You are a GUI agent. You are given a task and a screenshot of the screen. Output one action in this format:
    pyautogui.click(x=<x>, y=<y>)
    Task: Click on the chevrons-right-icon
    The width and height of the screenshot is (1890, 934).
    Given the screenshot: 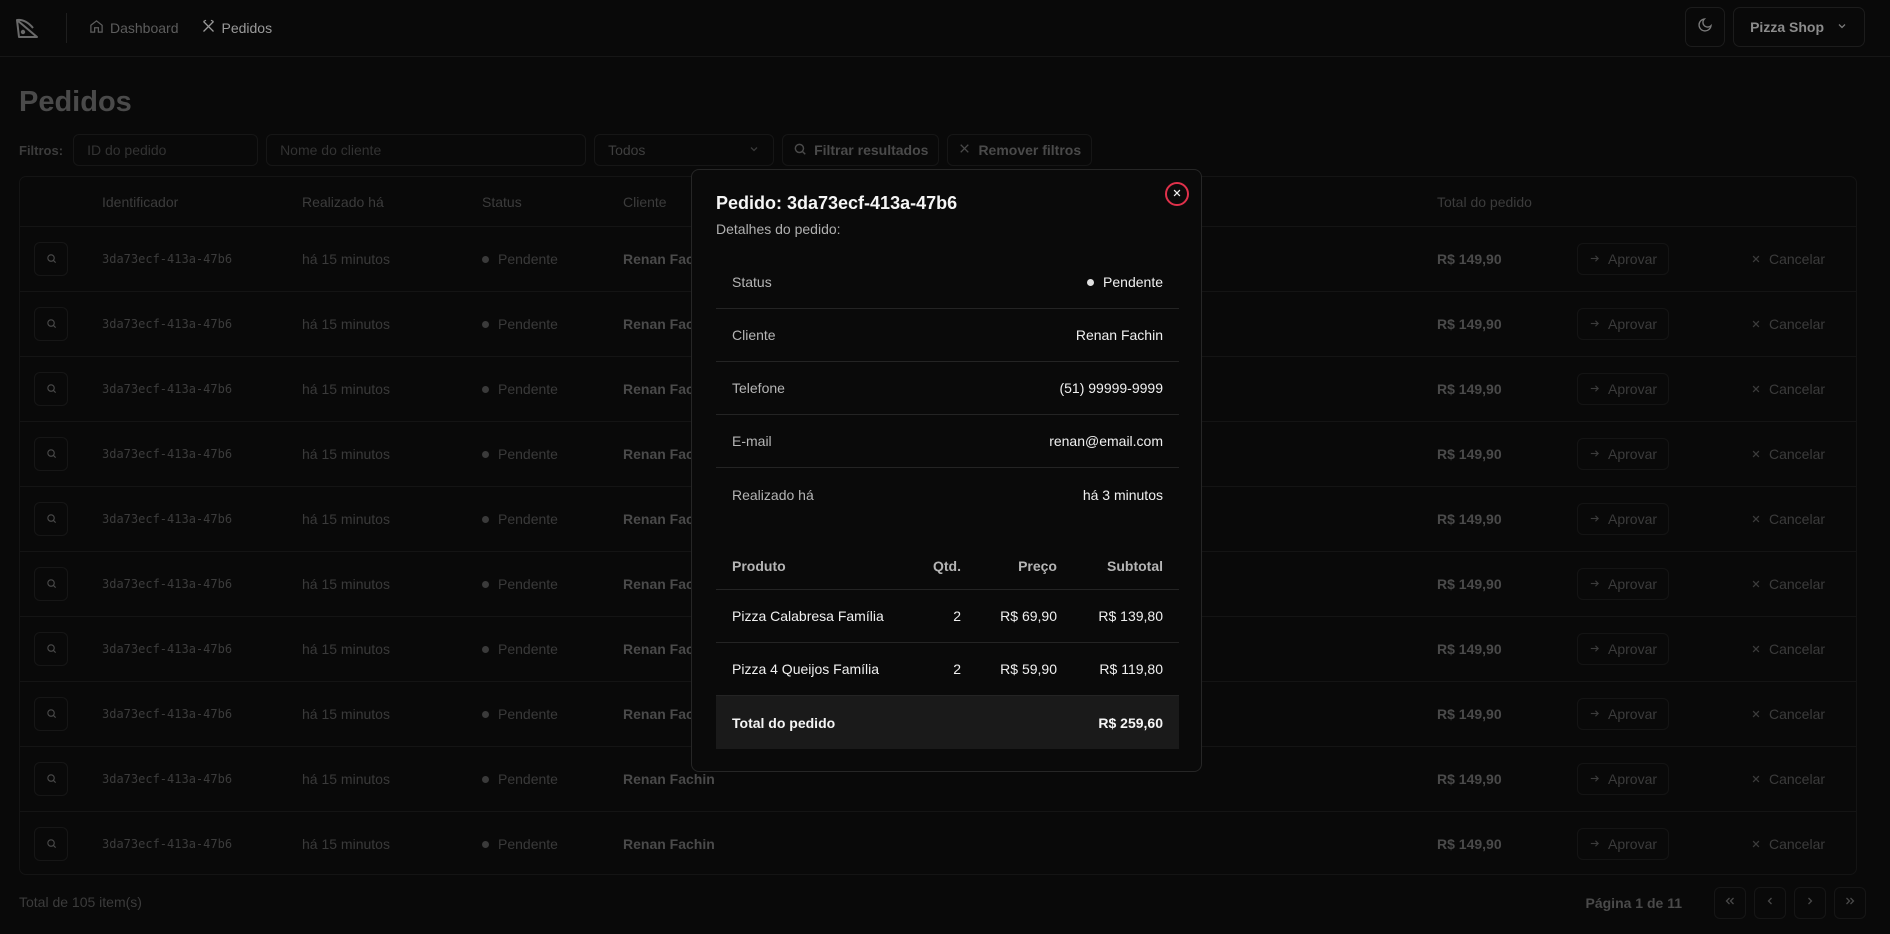 What is the action you would take?
    pyautogui.click(x=1850, y=903)
    